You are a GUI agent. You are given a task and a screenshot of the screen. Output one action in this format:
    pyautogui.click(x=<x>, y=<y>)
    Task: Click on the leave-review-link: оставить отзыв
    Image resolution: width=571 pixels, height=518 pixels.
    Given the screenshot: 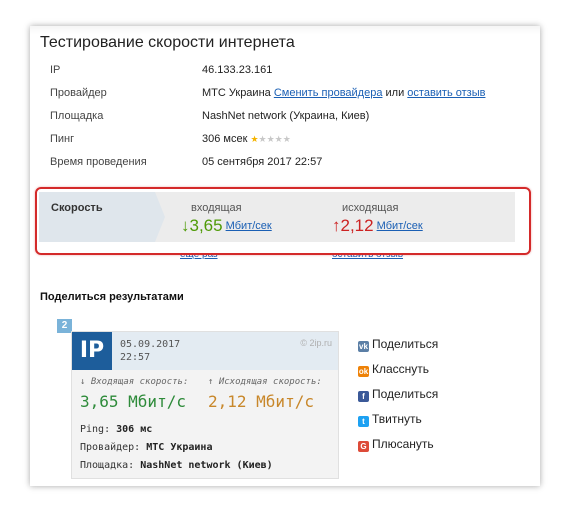 What is the action you would take?
    pyautogui.click(x=446, y=93)
    